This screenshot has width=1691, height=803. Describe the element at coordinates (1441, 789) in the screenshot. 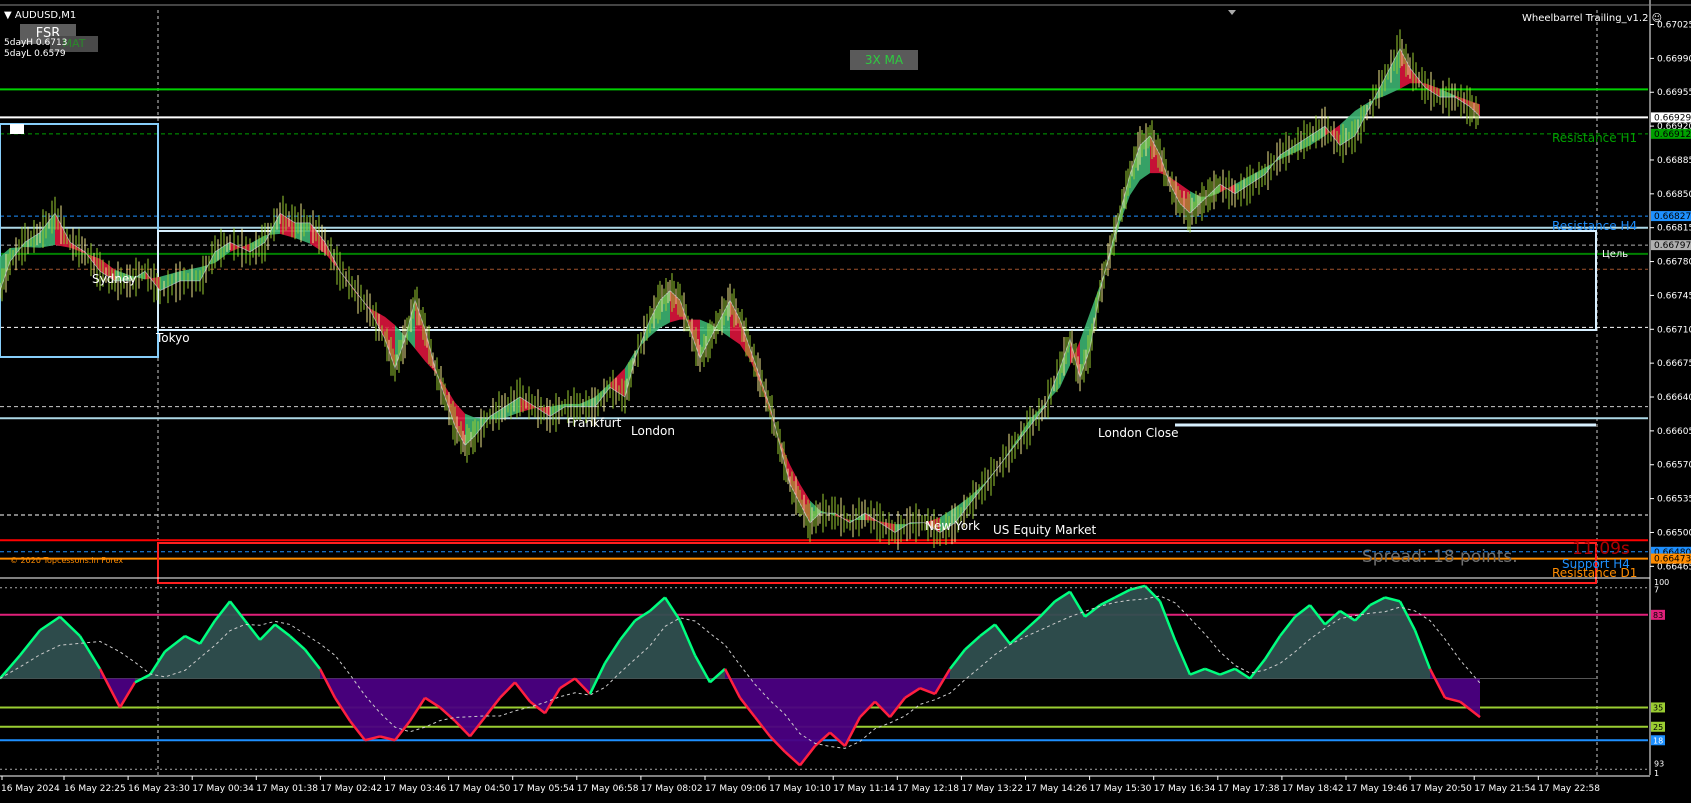

I see `time-tick-label: 17 May 20:50` at that location.